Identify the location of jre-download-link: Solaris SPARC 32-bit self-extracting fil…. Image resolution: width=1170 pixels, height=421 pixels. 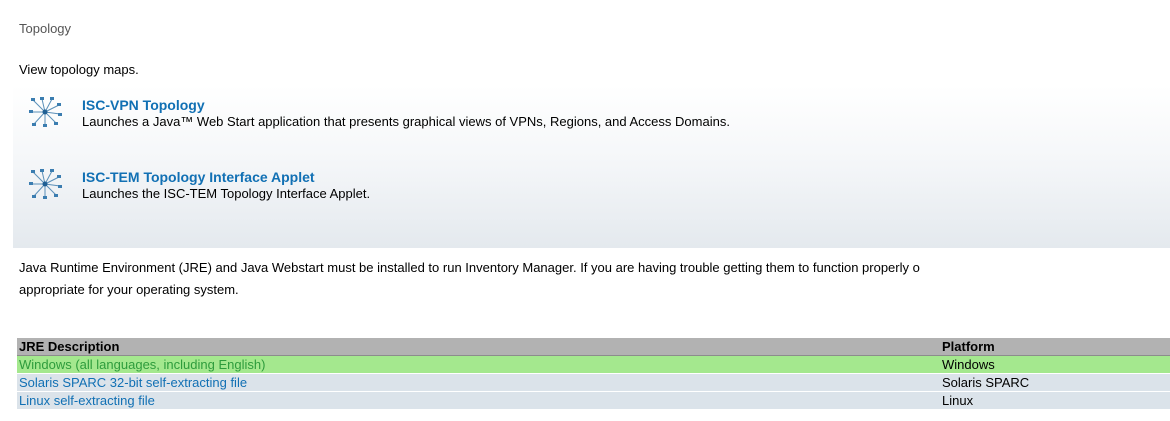
(478, 382).